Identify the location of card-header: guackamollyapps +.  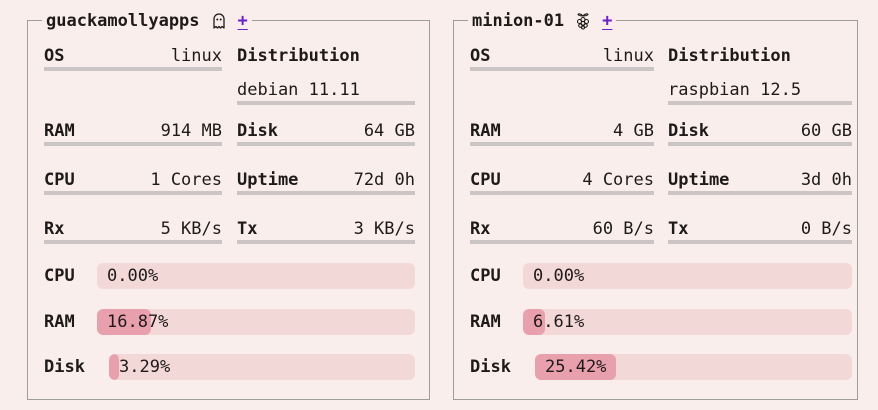
(147, 21).